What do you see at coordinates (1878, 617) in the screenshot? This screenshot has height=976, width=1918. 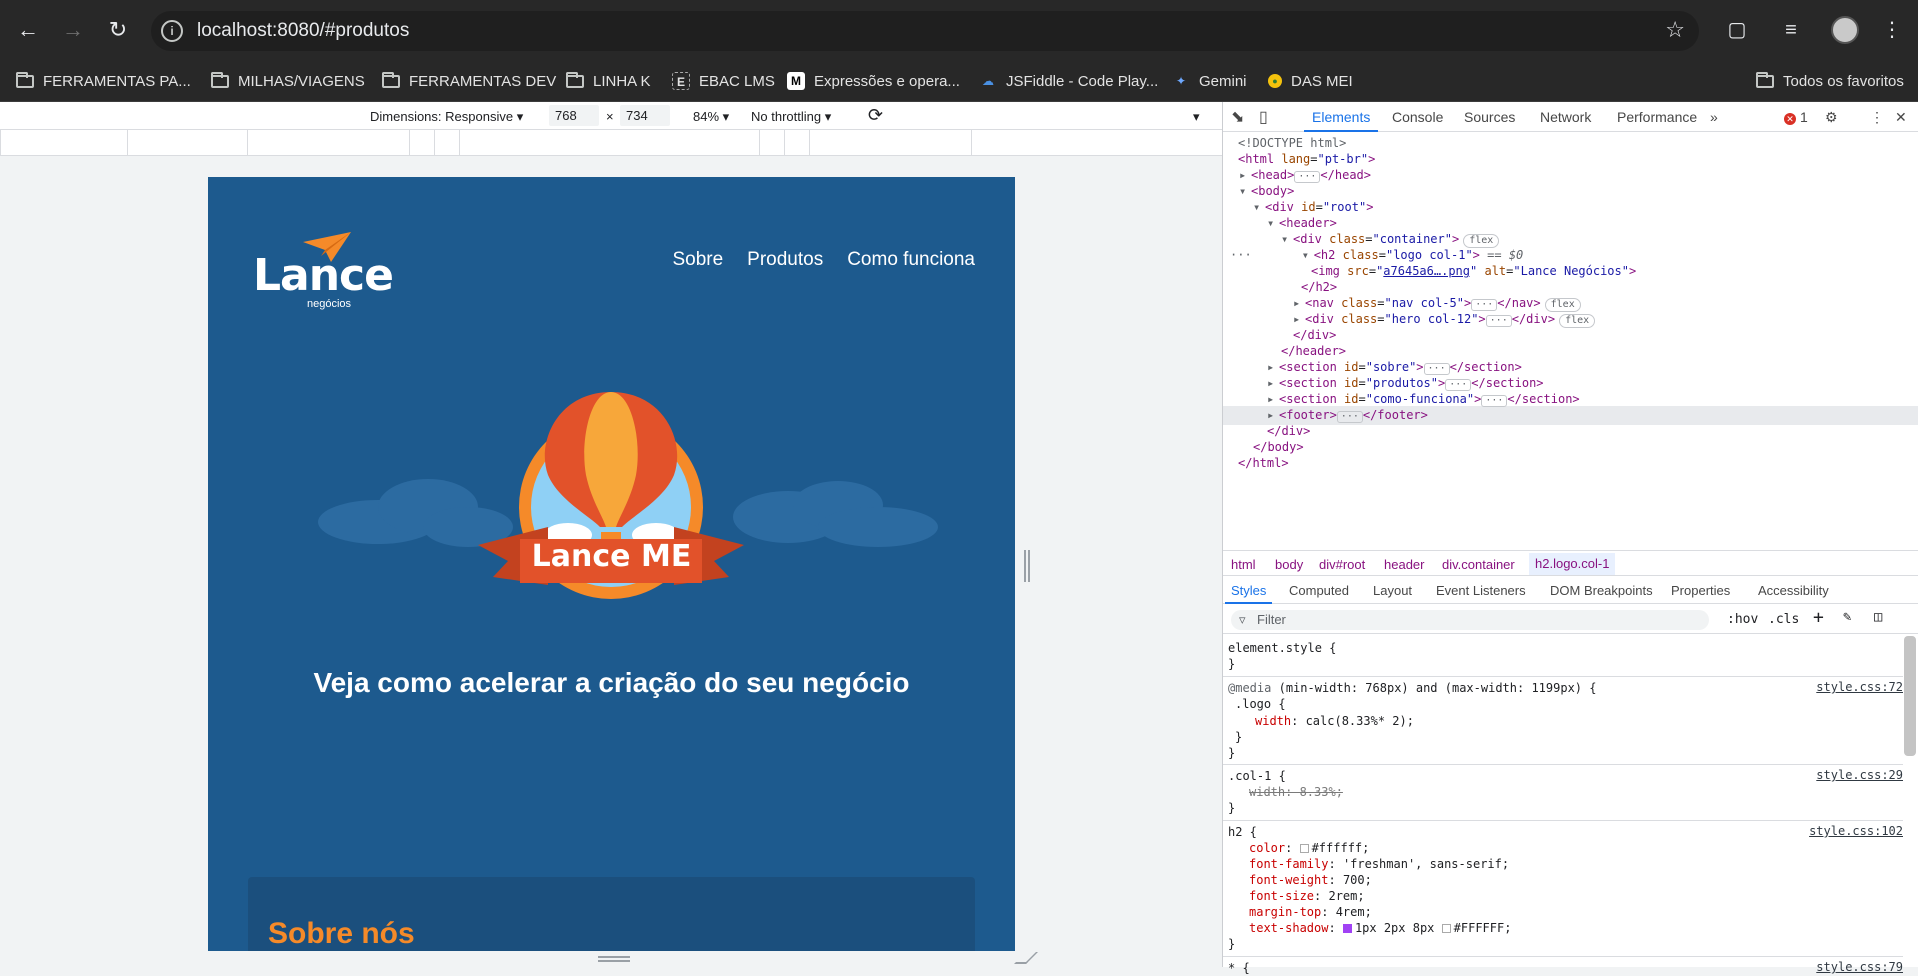 I see `sidebar-toggle-icon: ◫` at bounding box center [1878, 617].